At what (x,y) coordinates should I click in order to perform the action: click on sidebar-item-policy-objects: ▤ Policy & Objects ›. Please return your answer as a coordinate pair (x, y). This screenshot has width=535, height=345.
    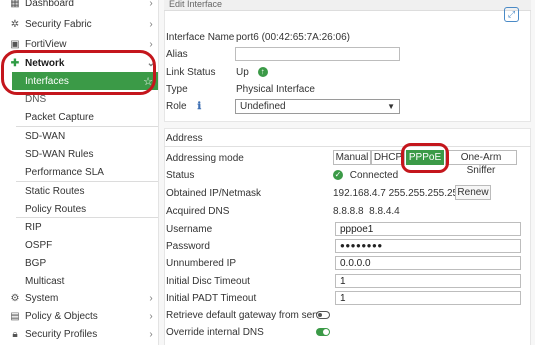
    Looking at the image, I should click on (79, 316).